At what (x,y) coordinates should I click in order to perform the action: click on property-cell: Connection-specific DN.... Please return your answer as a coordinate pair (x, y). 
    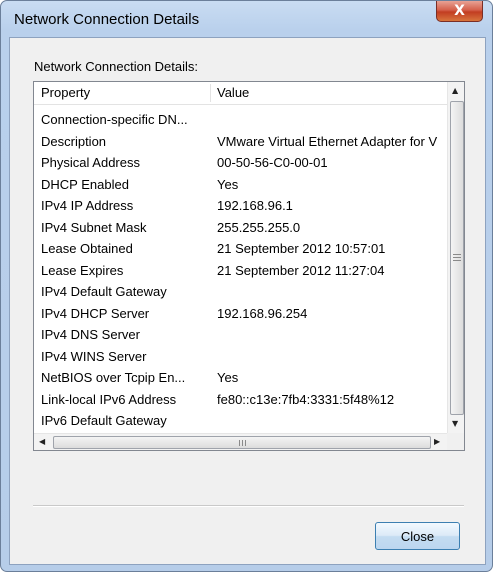
    Looking at the image, I should click on (114, 119).